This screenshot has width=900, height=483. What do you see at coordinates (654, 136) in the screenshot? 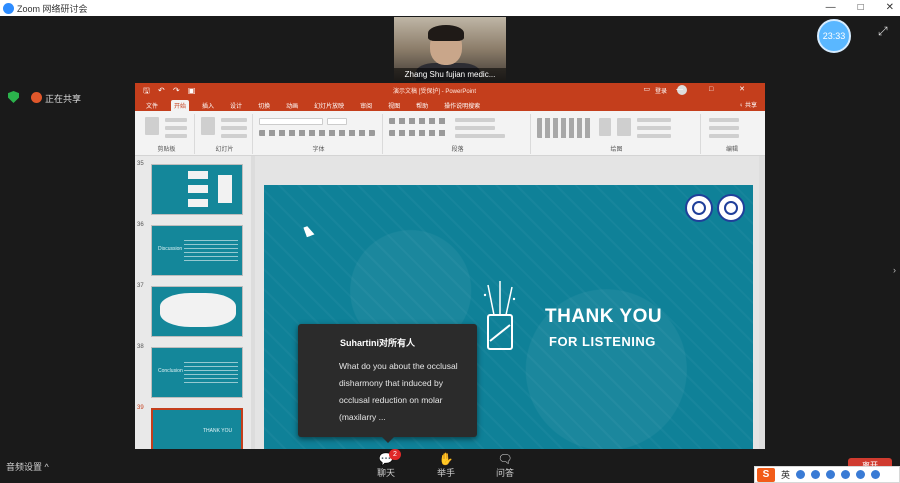
I see `shape-effects-button` at bounding box center [654, 136].